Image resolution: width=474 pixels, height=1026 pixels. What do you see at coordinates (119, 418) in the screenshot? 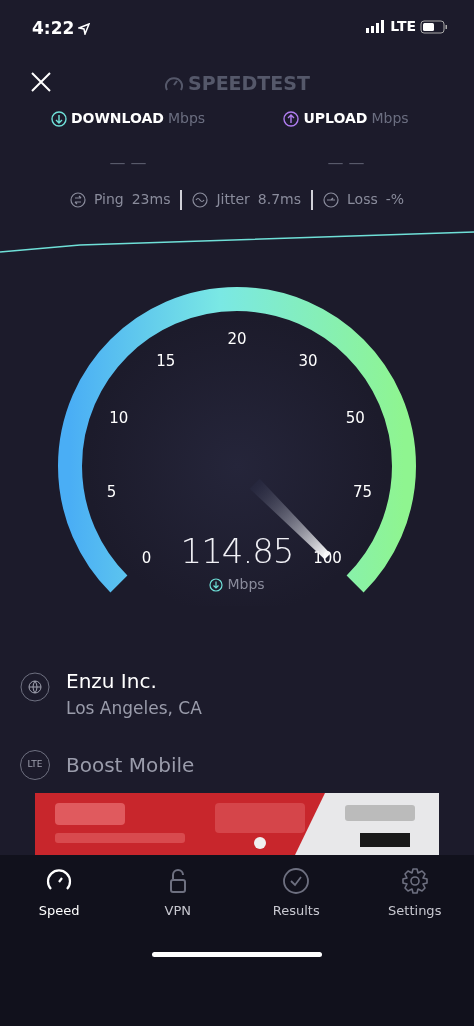
I see `scale-label: 10` at bounding box center [119, 418].